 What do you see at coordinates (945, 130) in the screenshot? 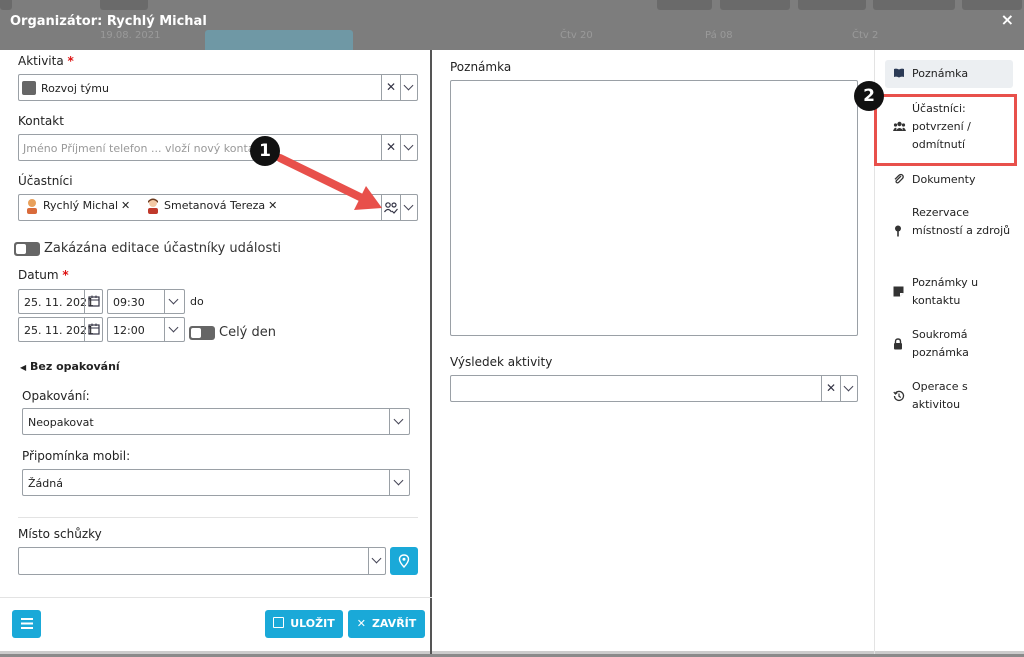
I see `annotation-highlight-box` at bounding box center [945, 130].